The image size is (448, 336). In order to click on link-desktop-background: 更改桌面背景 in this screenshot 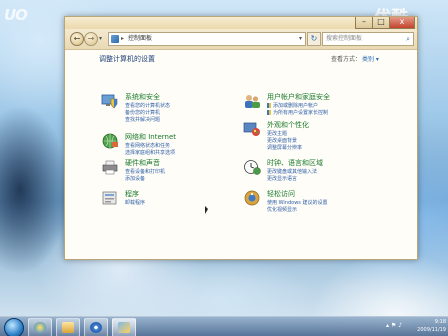, I will do `click(282, 140)`.